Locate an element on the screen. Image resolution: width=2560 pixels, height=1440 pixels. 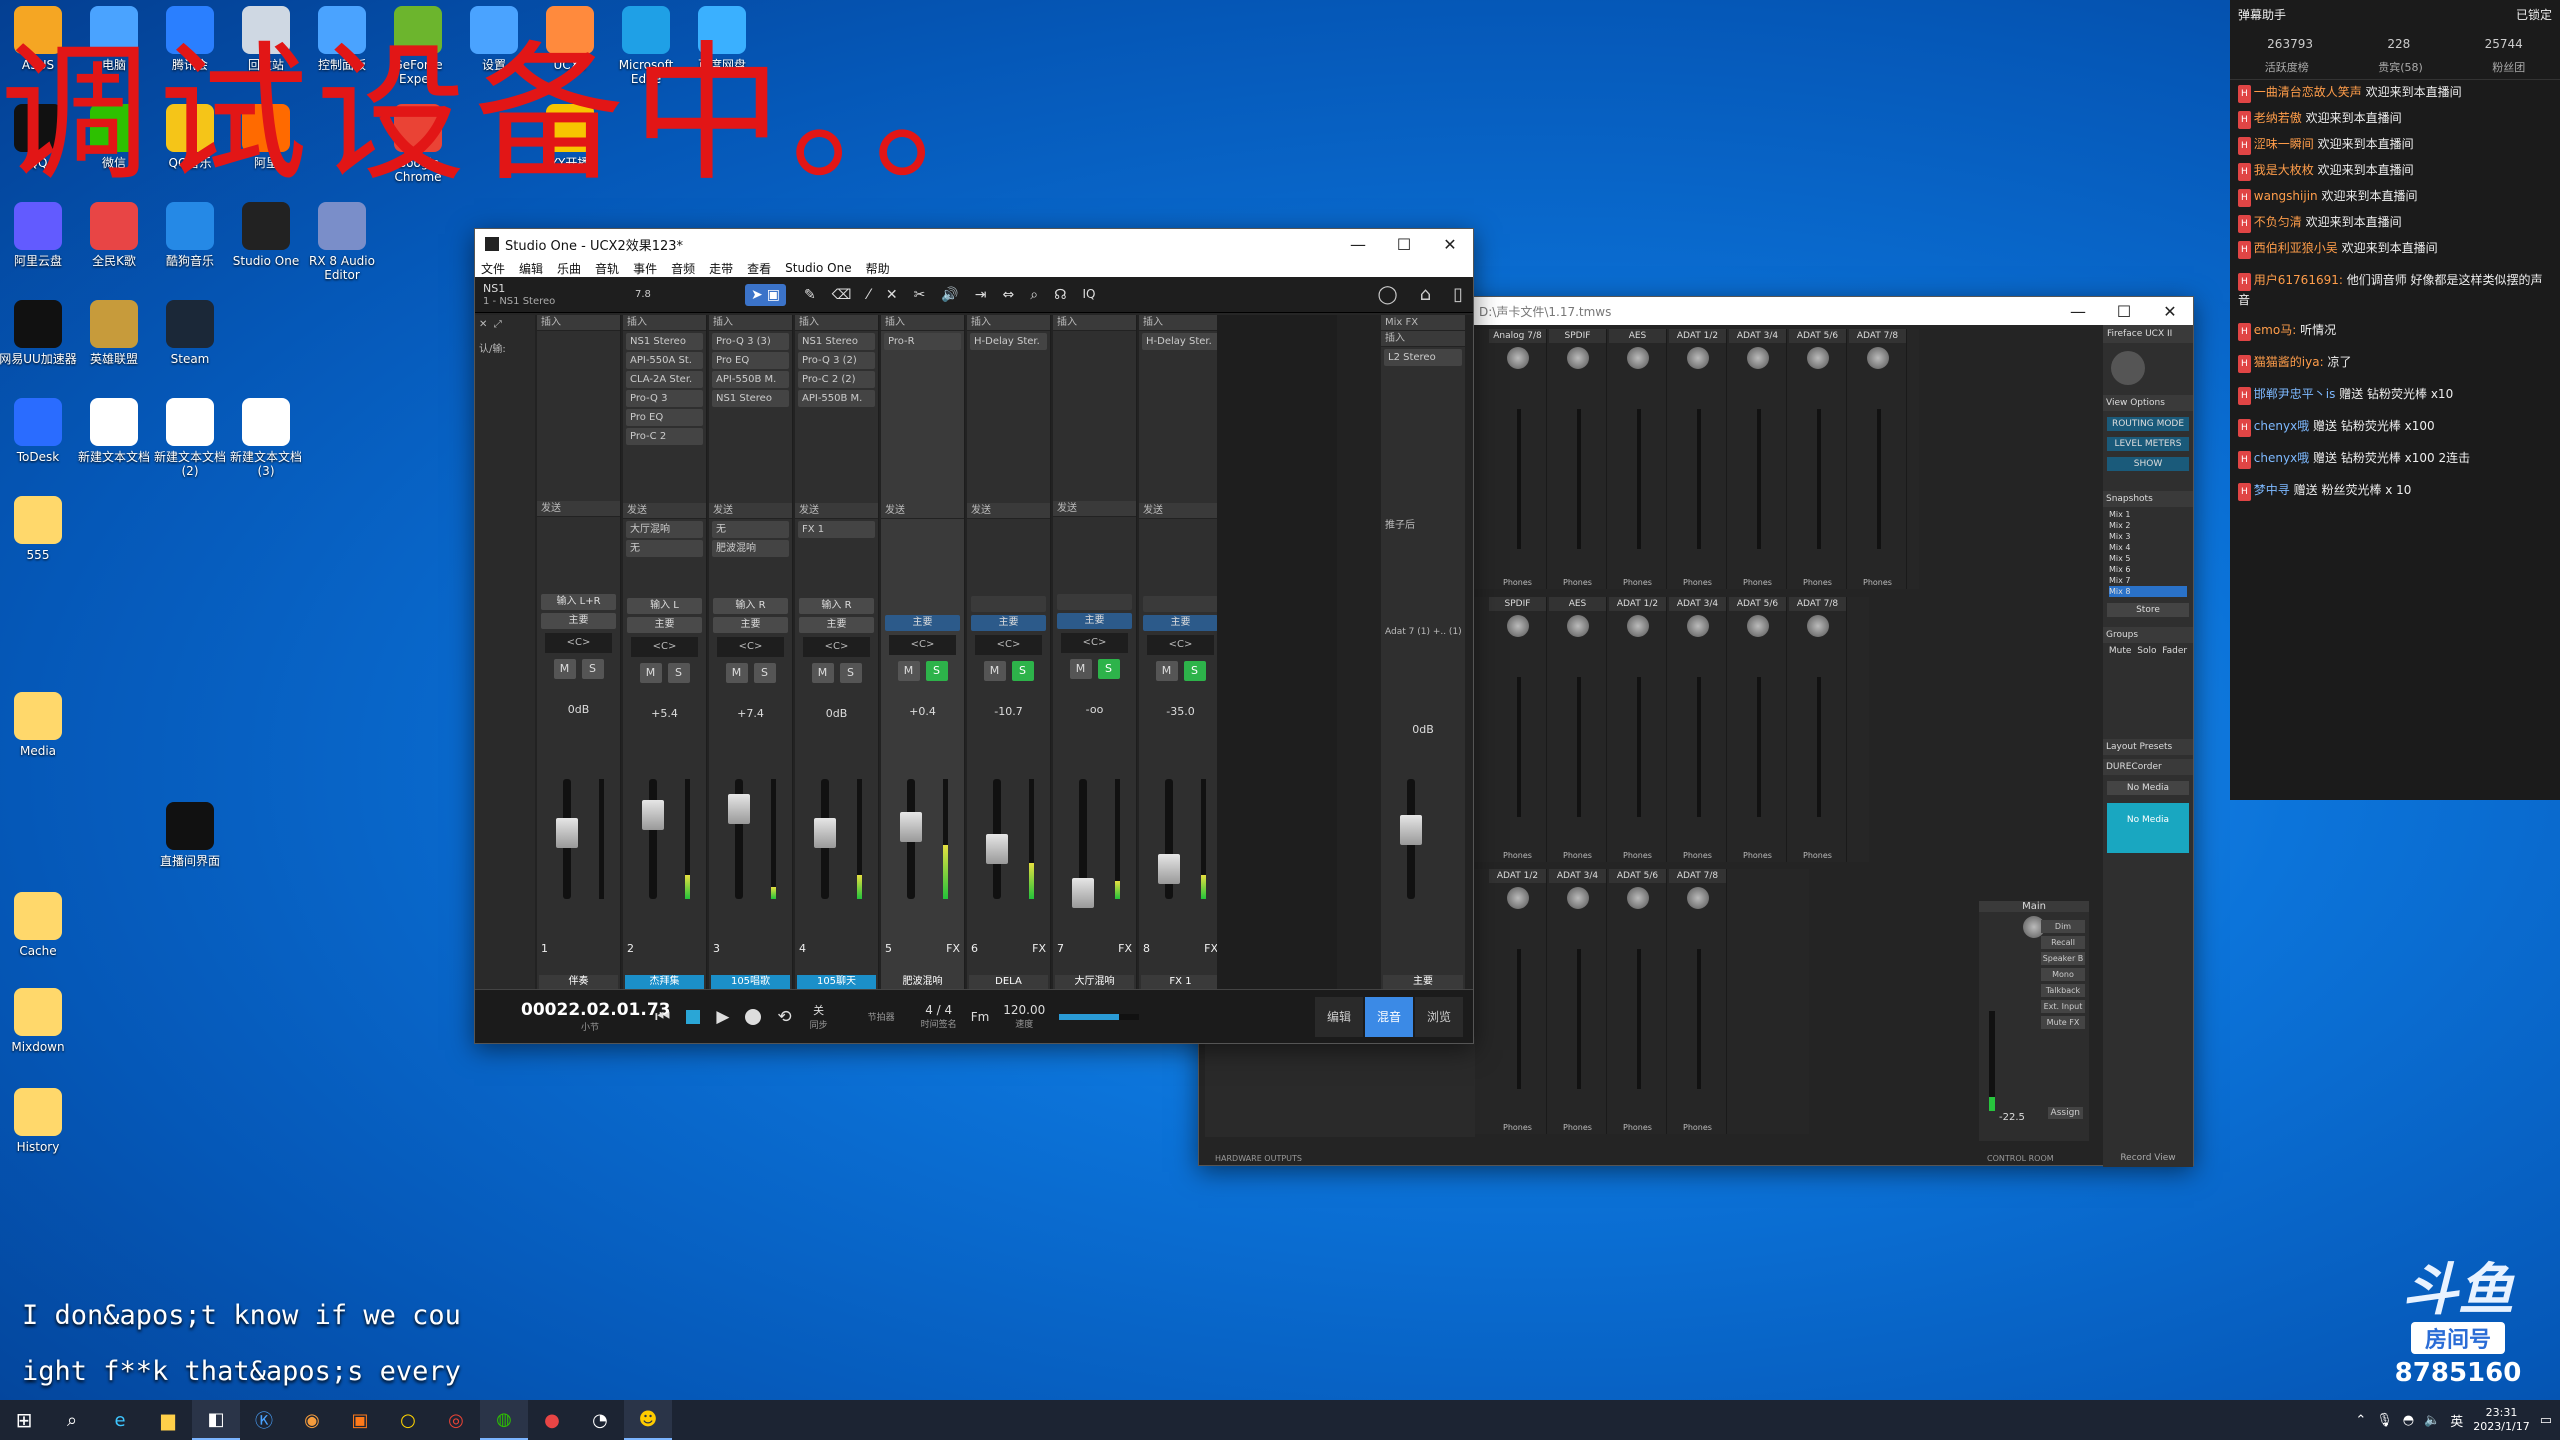
rewind-icon: ⏮ is located at coordinates (662, 1017).